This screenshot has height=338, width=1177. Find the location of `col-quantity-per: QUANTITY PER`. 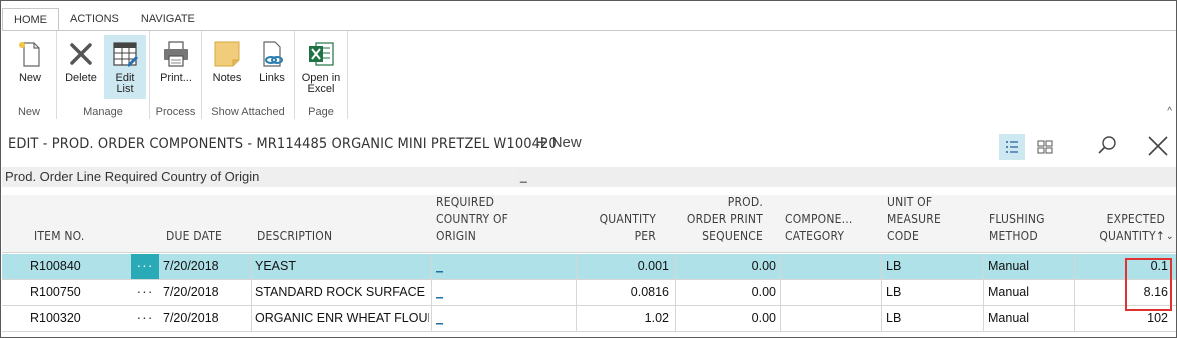

col-quantity-per: QUANTITY PER is located at coordinates (616, 228).